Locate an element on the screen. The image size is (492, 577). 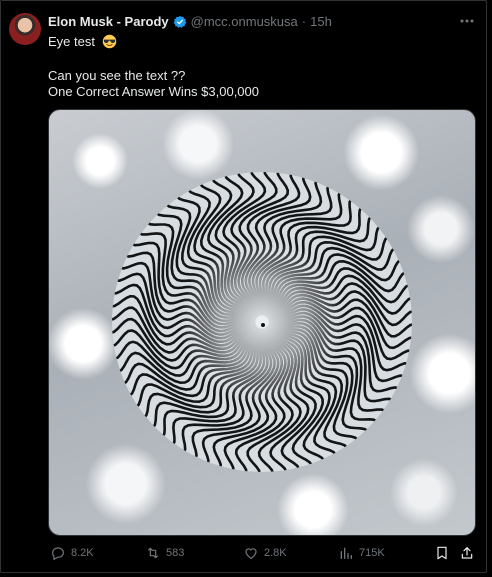
sunglasses-emoji-icon is located at coordinates (109, 41).